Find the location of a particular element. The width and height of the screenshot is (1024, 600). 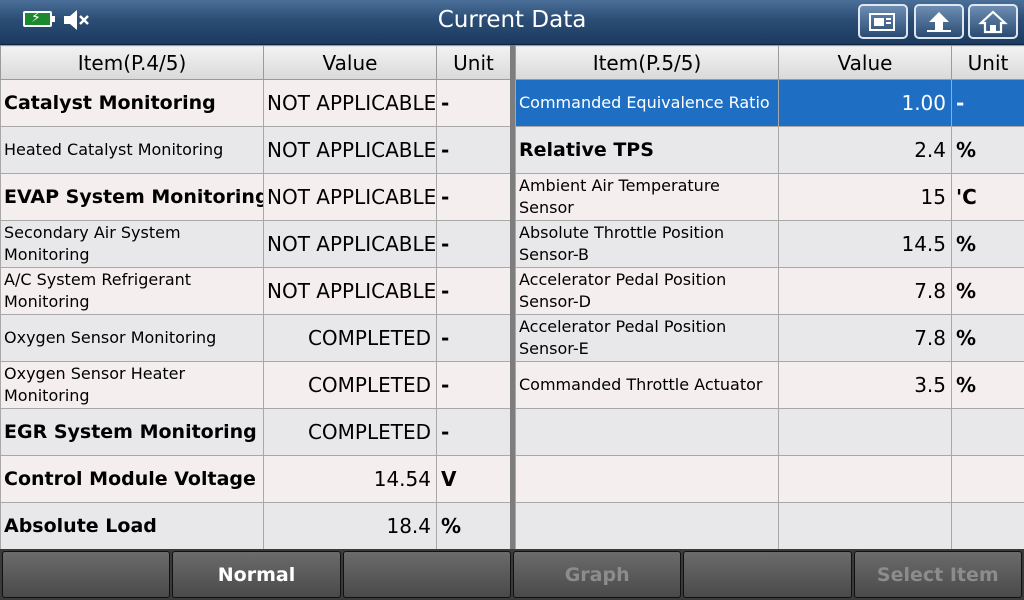

value-cell: 2.4 is located at coordinates (865, 150).